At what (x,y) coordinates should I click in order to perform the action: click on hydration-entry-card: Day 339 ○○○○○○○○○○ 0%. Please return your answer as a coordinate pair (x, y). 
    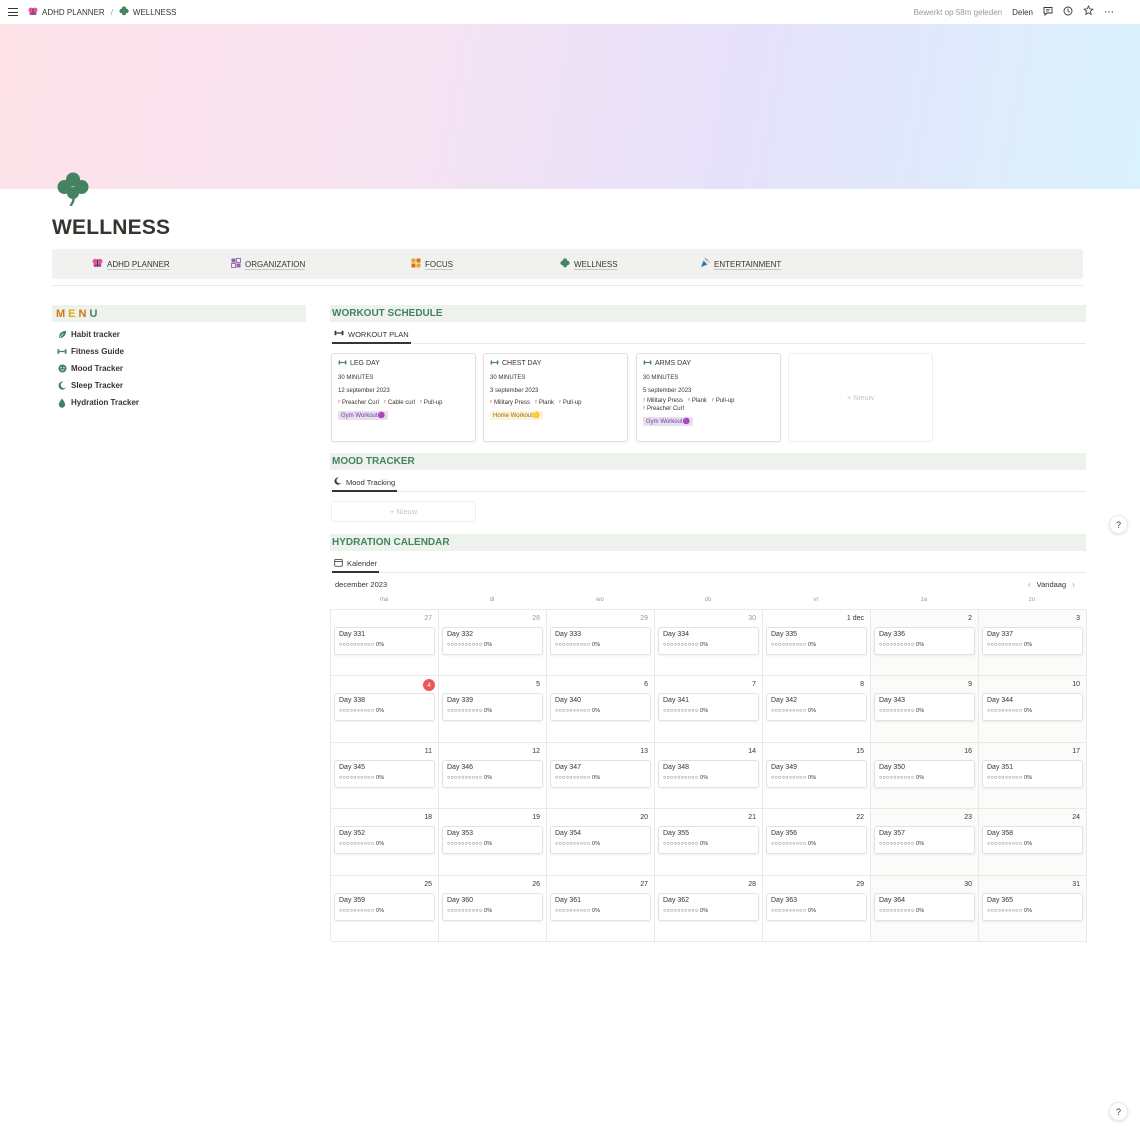
    Looking at the image, I should click on (492, 707).